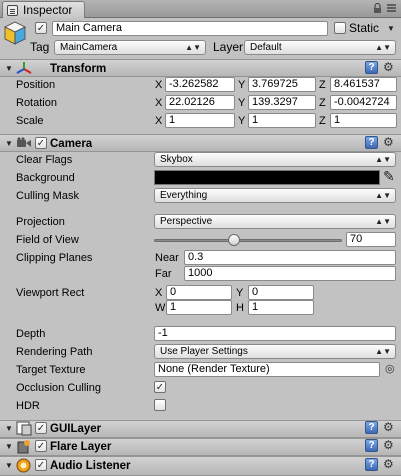 This screenshot has height=476, width=401. I want to click on near-label: Near, so click(167, 258).